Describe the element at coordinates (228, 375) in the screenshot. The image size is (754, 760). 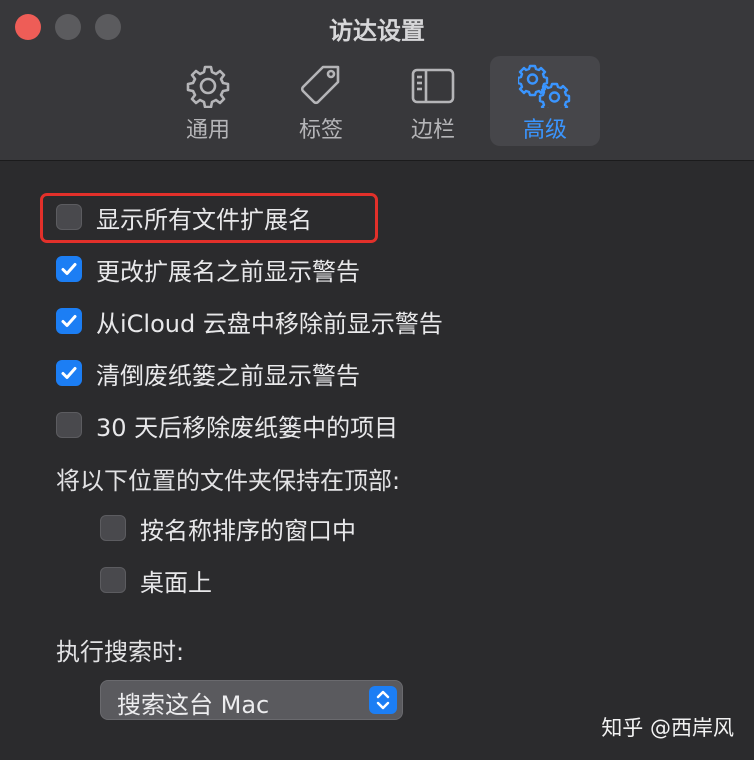
I see `option-label: 清倒废纸篓之前显示警告` at that location.